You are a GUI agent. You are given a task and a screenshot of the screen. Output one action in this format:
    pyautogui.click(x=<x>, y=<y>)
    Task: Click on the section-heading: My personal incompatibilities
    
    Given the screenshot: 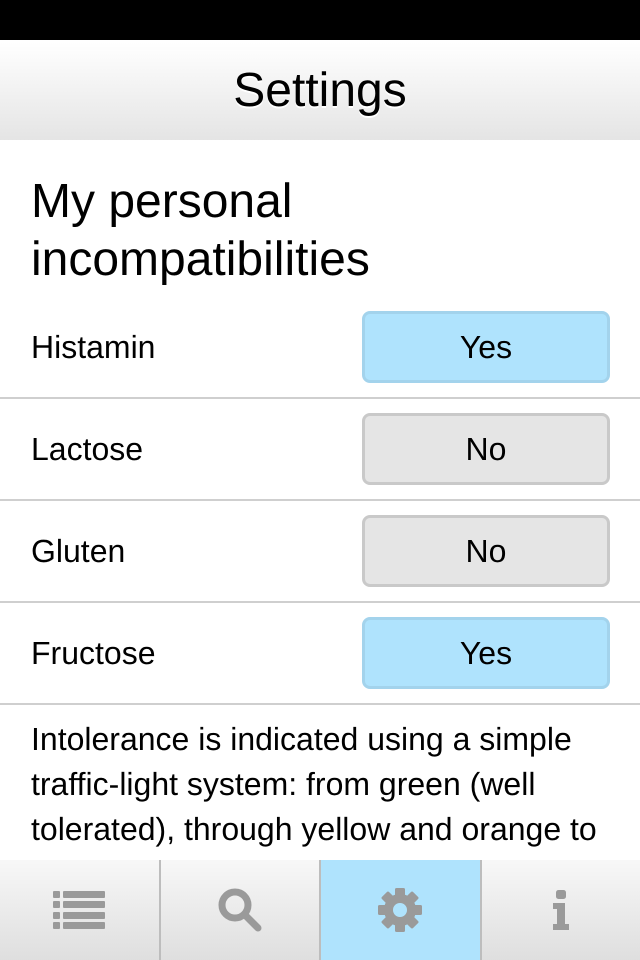 What is the action you would take?
    pyautogui.click(x=201, y=231)
    